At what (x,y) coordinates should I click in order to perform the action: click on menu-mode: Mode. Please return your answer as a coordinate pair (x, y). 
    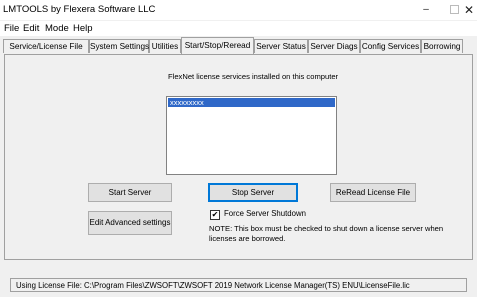
    Looking at the image, I should click on (57, 28).